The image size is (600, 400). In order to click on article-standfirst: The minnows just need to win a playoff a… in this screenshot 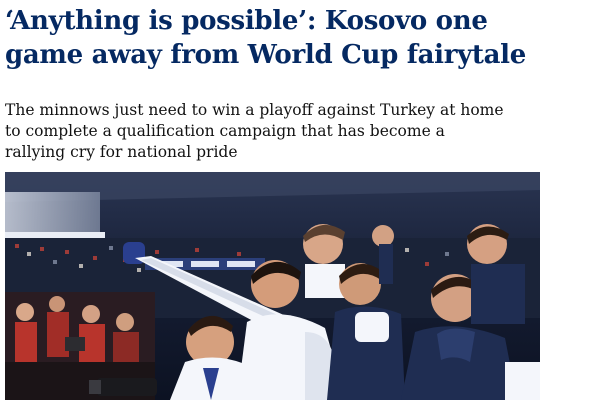, I will do `click(254, 131)`.